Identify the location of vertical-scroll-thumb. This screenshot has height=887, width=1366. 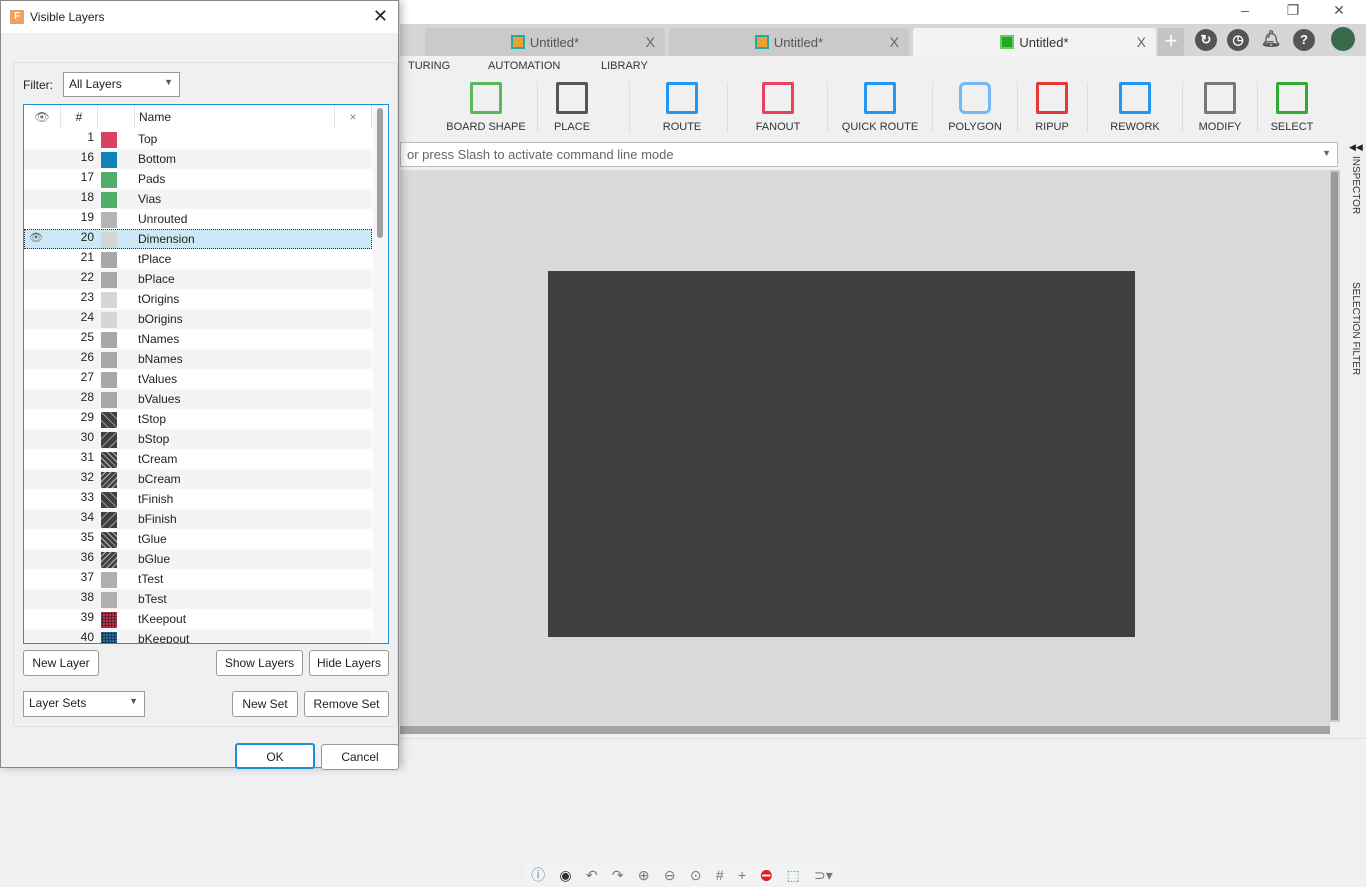
(1334, 446).